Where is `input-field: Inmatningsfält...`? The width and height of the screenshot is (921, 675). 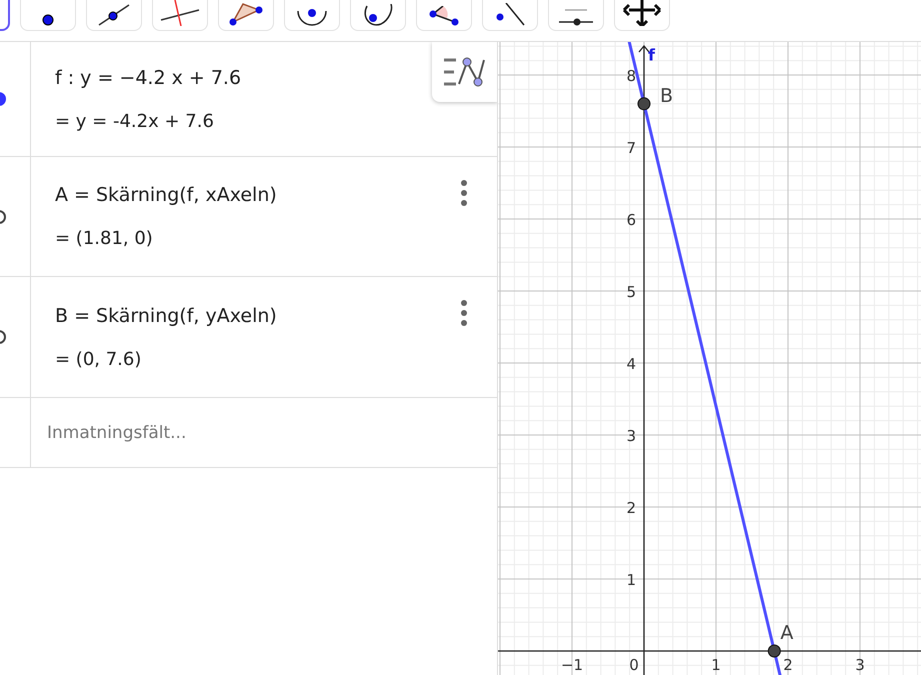
input-field: Inmatningsfält... is located at coordinates (264, 432).